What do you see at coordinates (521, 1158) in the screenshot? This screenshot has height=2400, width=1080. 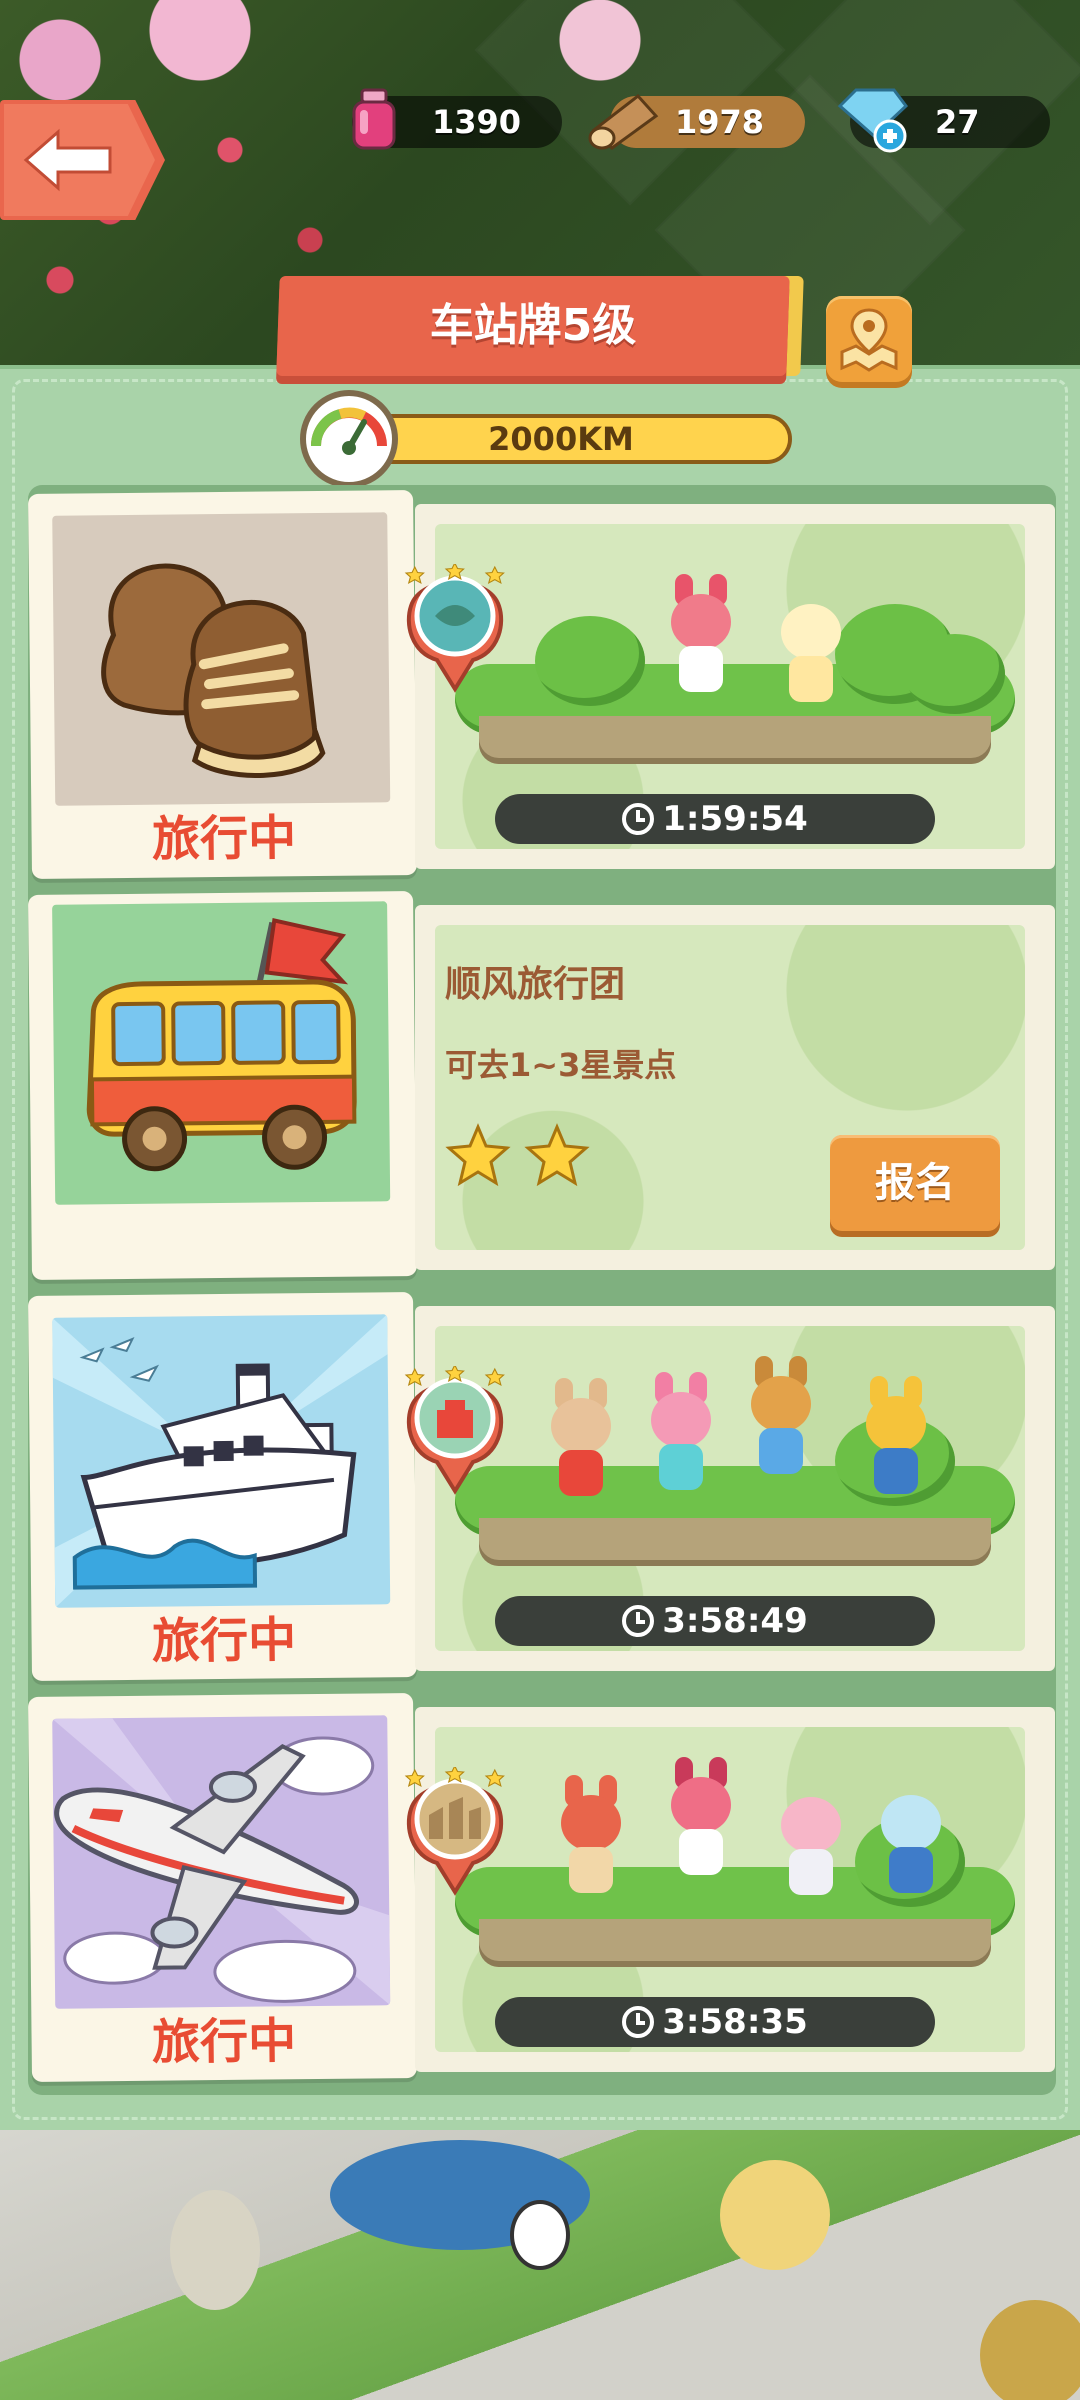 I see `star-rating` at bounding box center [521, 1158].